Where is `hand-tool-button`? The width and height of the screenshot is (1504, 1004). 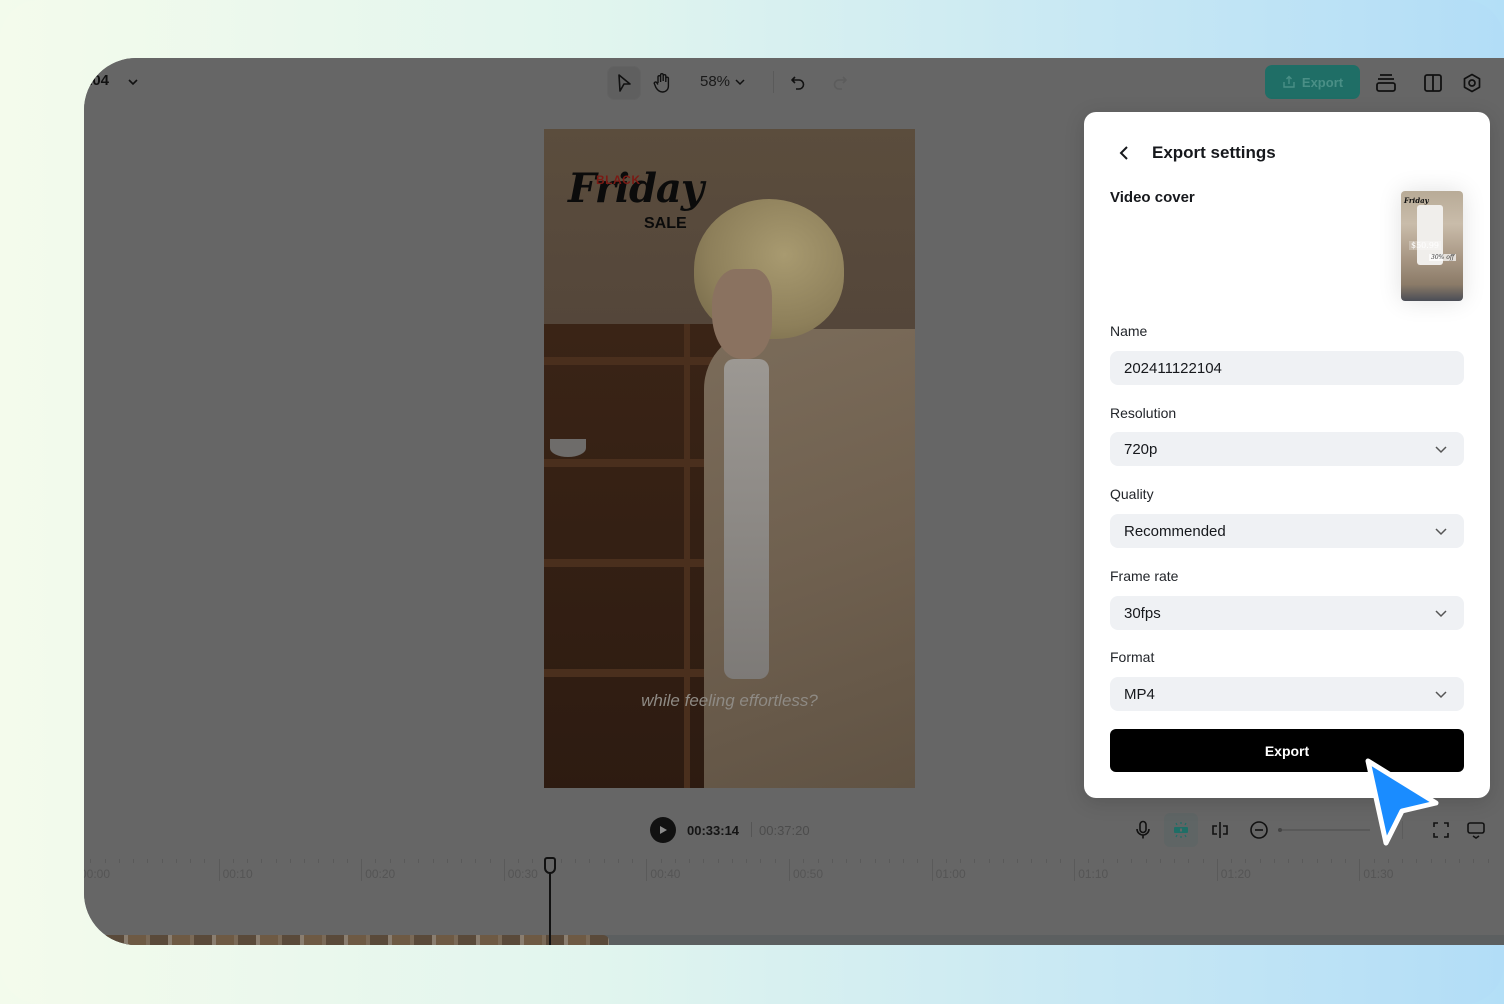 hand-tool-button is located at coordinates (662, 83).